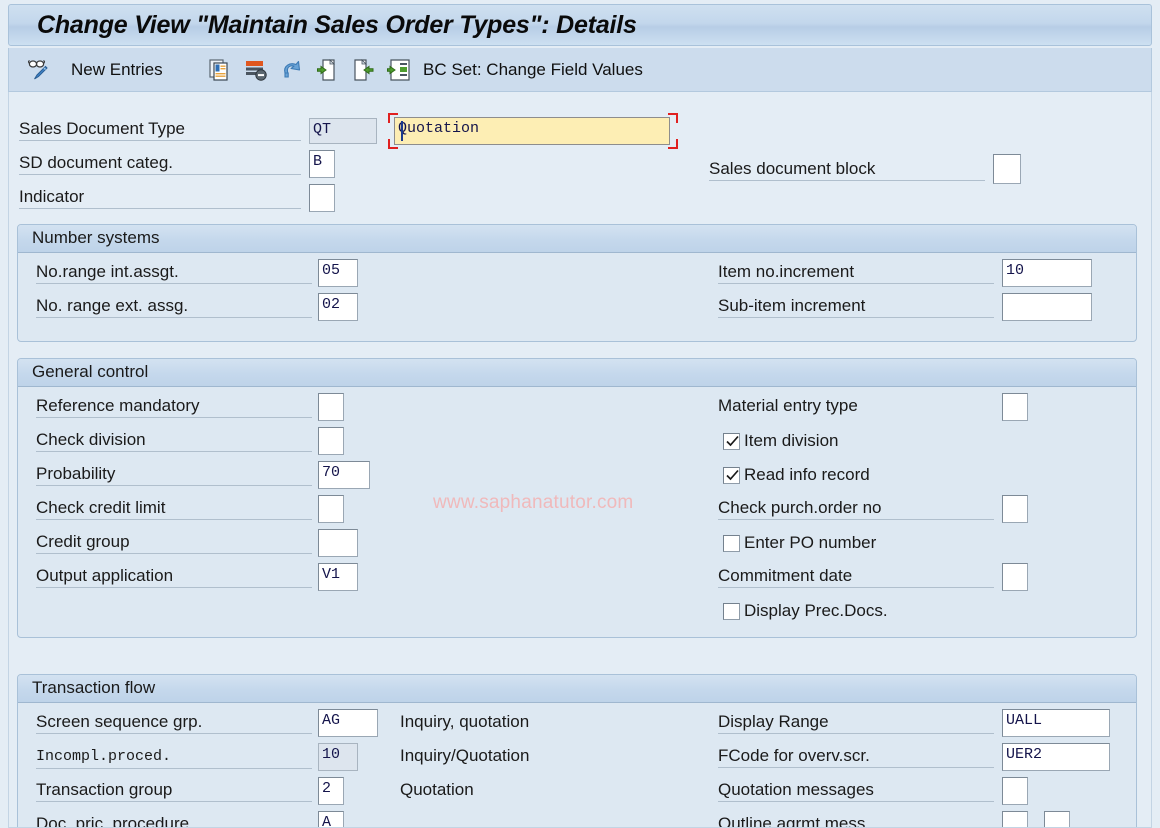 This screenshot has height=828, width=1160. What do you see at coordinates (174, 273) in the screenshot?
I see `no-range-int-assgt-label: No.range int.assgt.` at bounding box center [174, 273].